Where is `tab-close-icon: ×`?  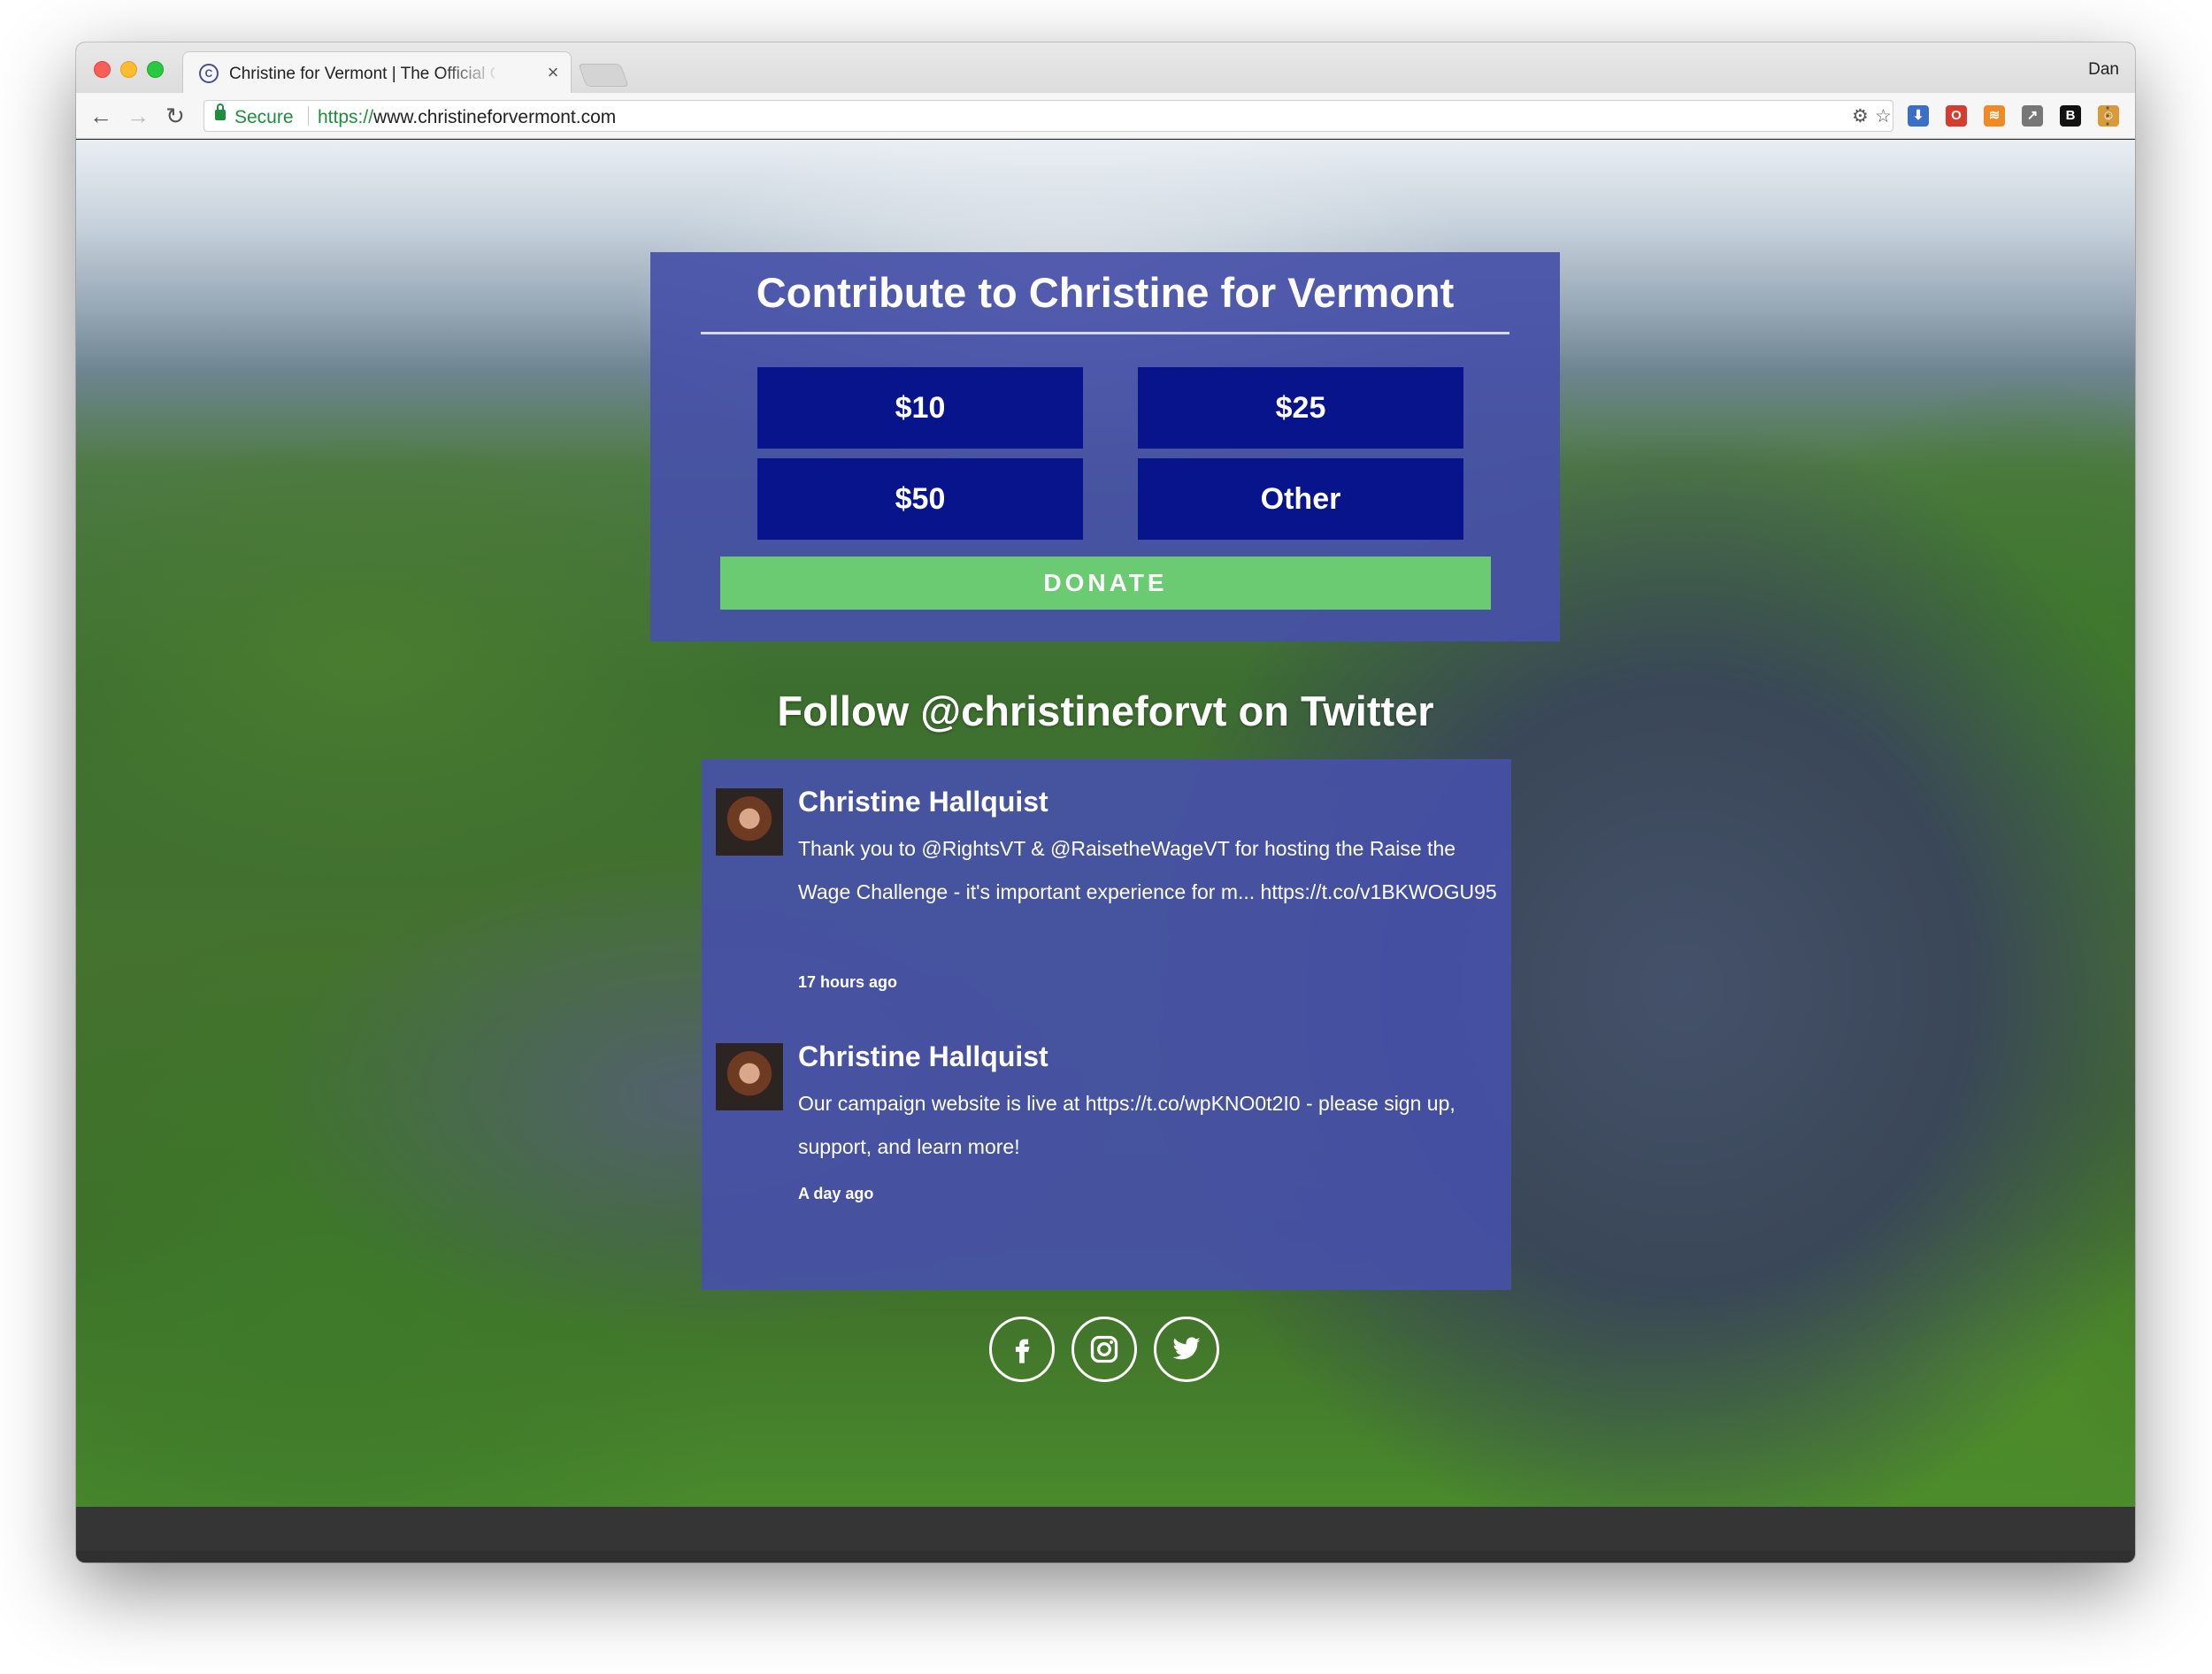 tab-close-icon: × is located at coordinates (553, 72).